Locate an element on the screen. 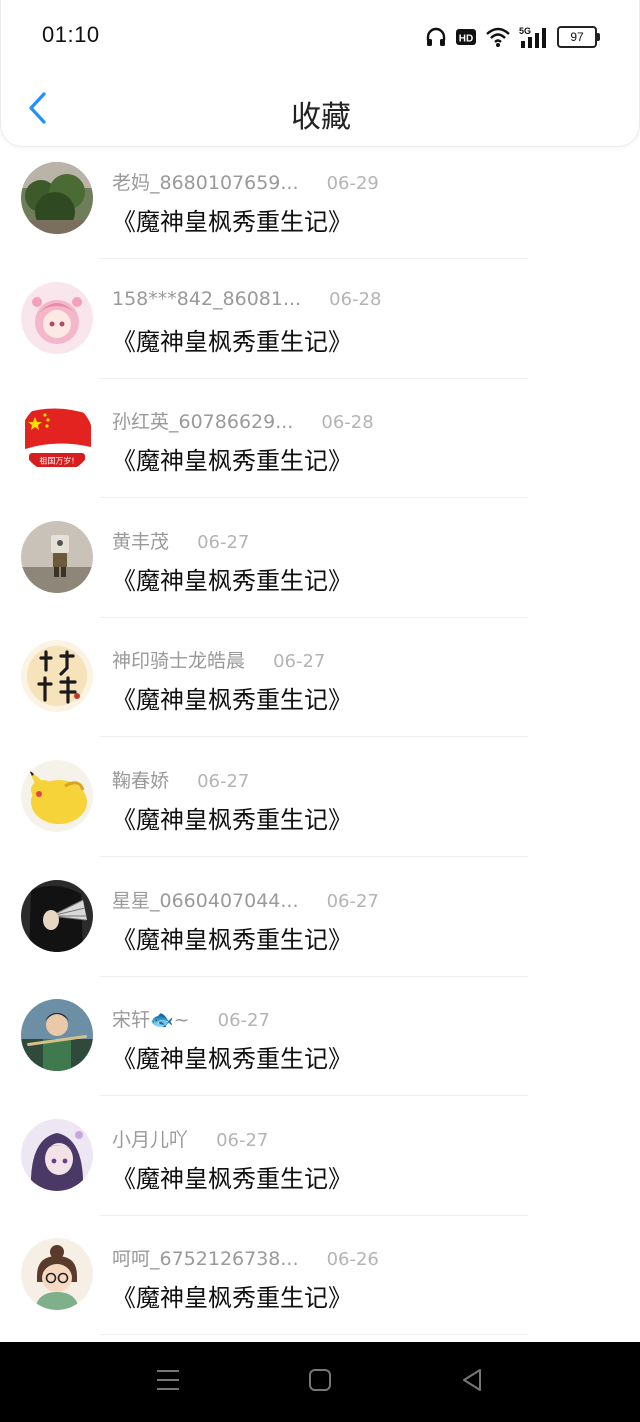  wifi-icon is located at coordinates (498, 37).